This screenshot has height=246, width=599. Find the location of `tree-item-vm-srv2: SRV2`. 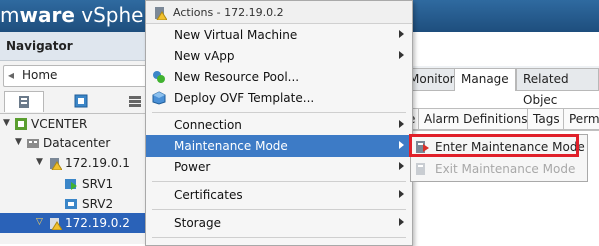

tree-item-vm-srv2: SRV2 is located at coordinates (75, 204).